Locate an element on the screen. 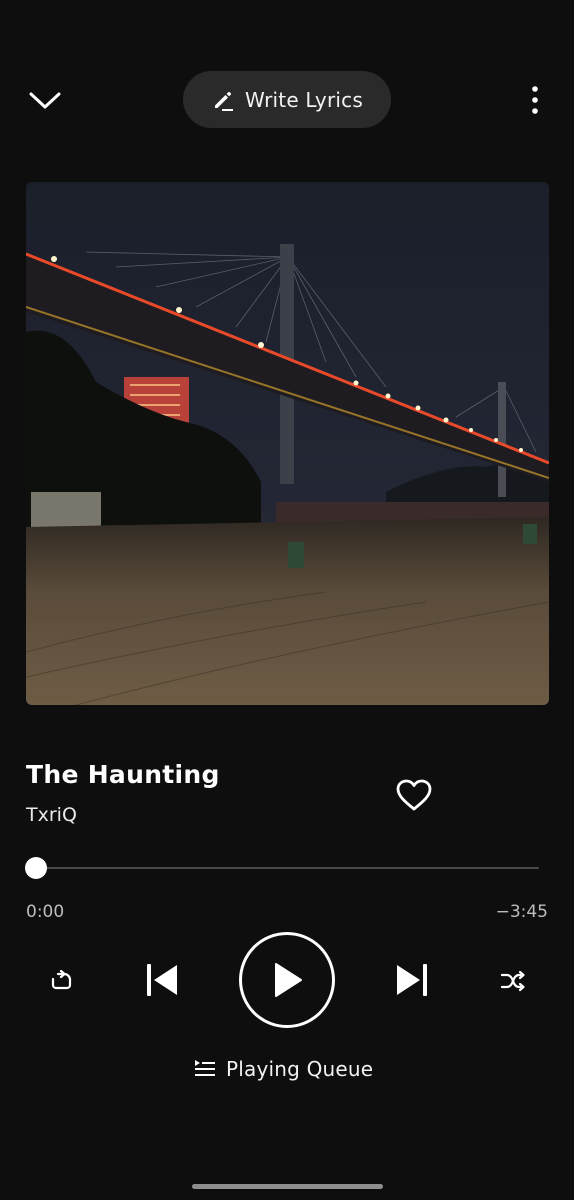 The height and width of the screenshot is (1200, 574). write-lyrics-label: Write Lyrics is located at coordinates (304, 99).